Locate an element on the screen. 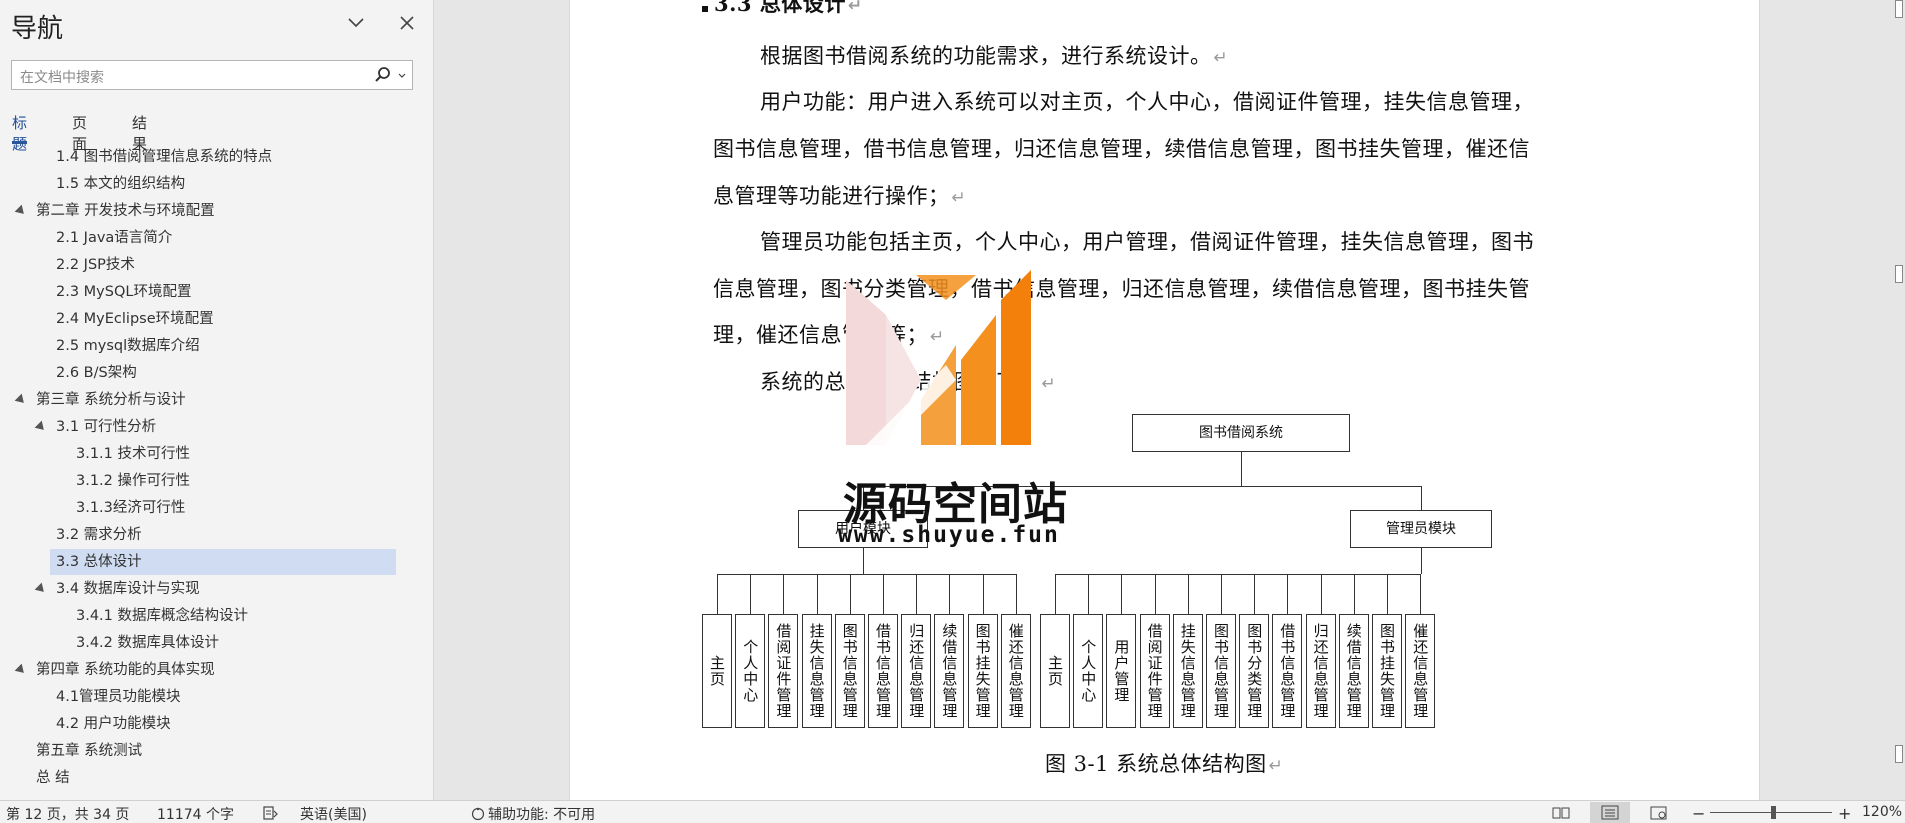  paragraph-2-line-1: 用户功能：用户进入系统可以对主页，个人中心，借阅证件管理，挂失信息管理， is located at coordinates (1147, 102).